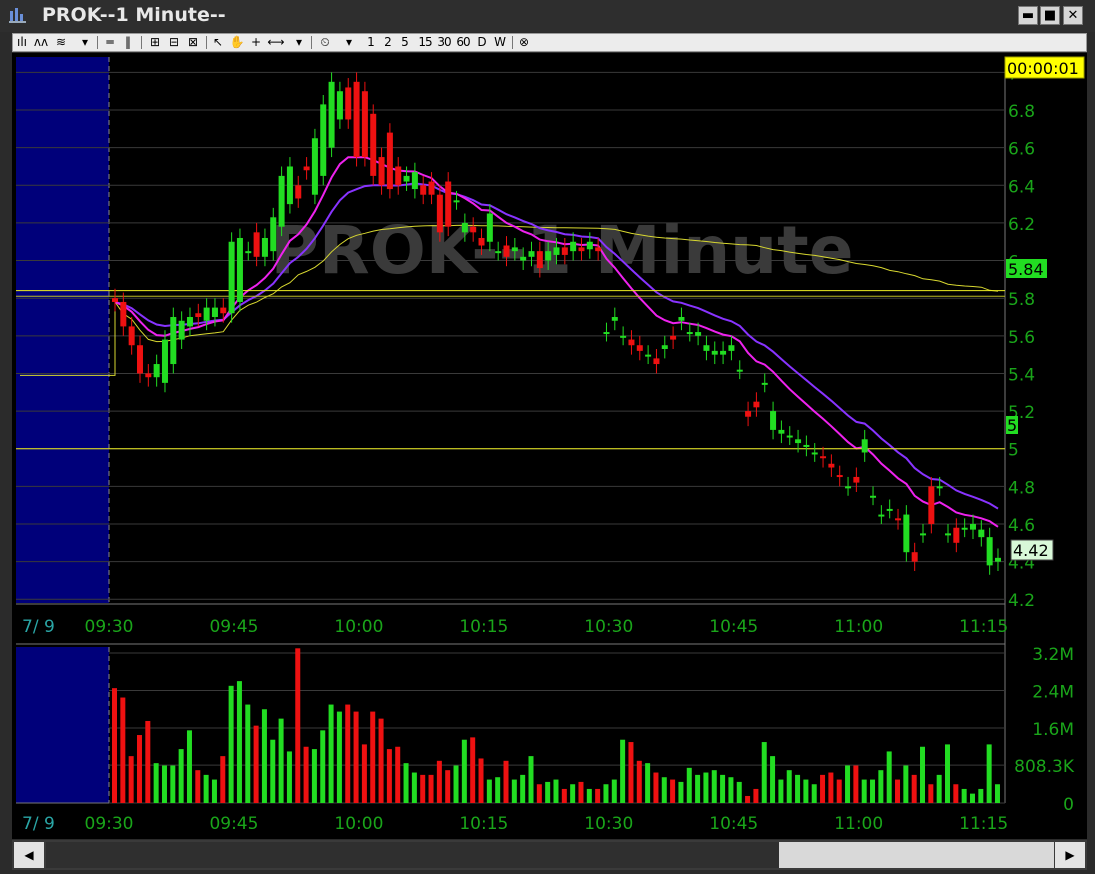 The height and width of the screenshot is (874, 1095). I want to click on interval-daily-button: D, so click(482, 42).